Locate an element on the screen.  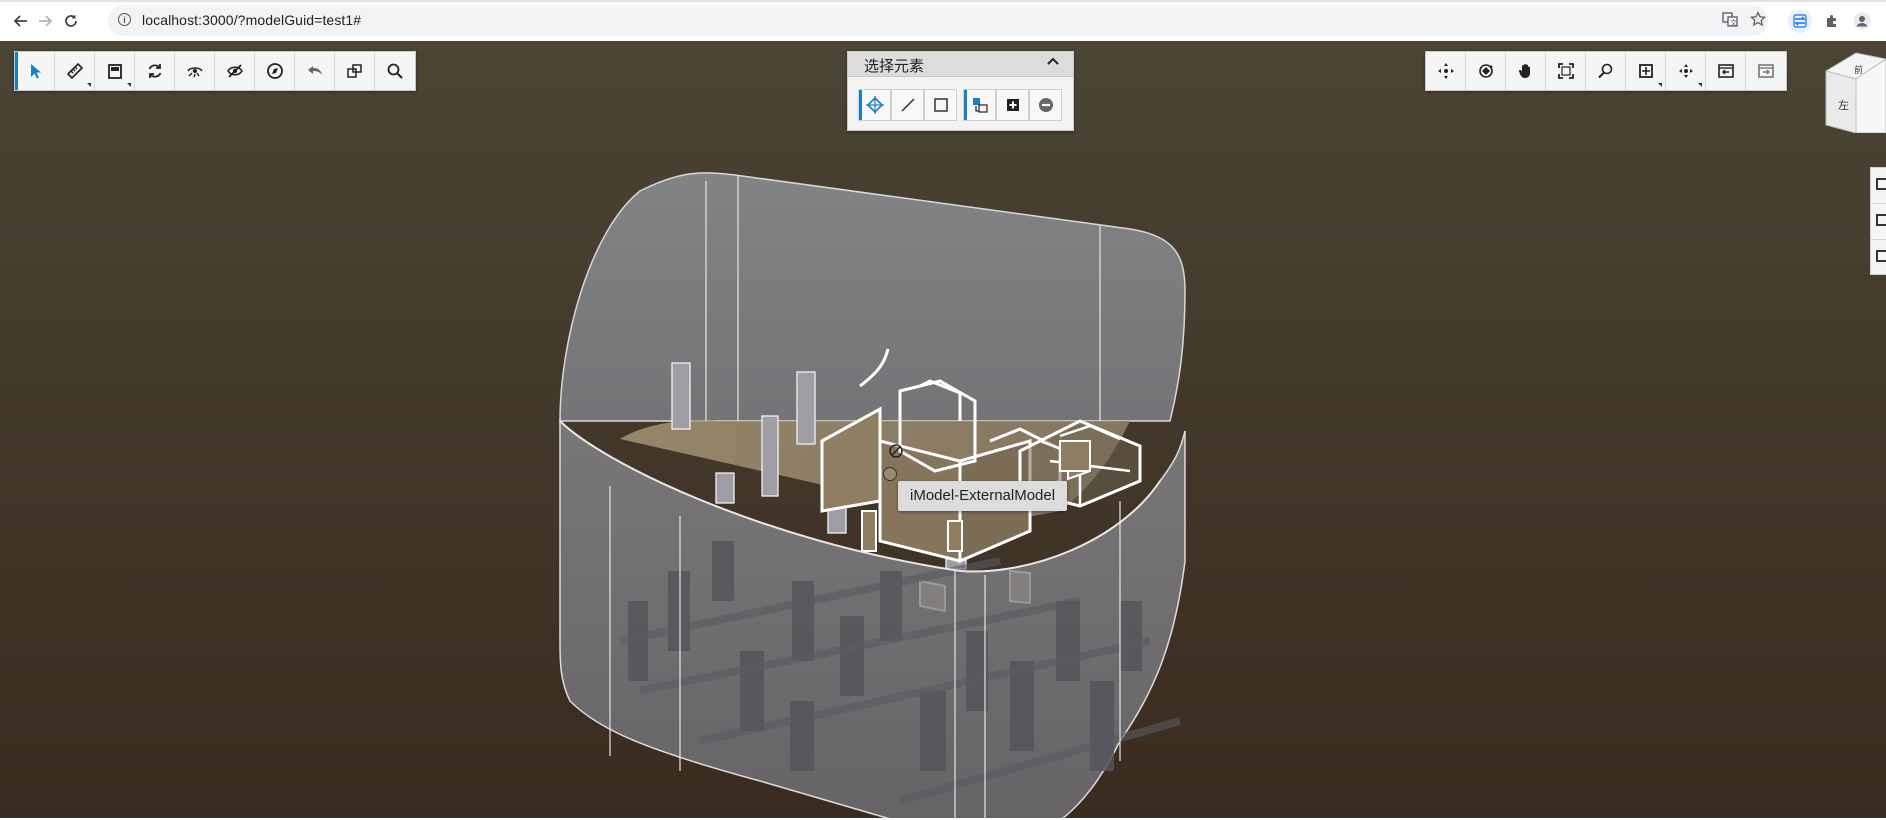
search-tool-button is located at coordinates (395, 71).